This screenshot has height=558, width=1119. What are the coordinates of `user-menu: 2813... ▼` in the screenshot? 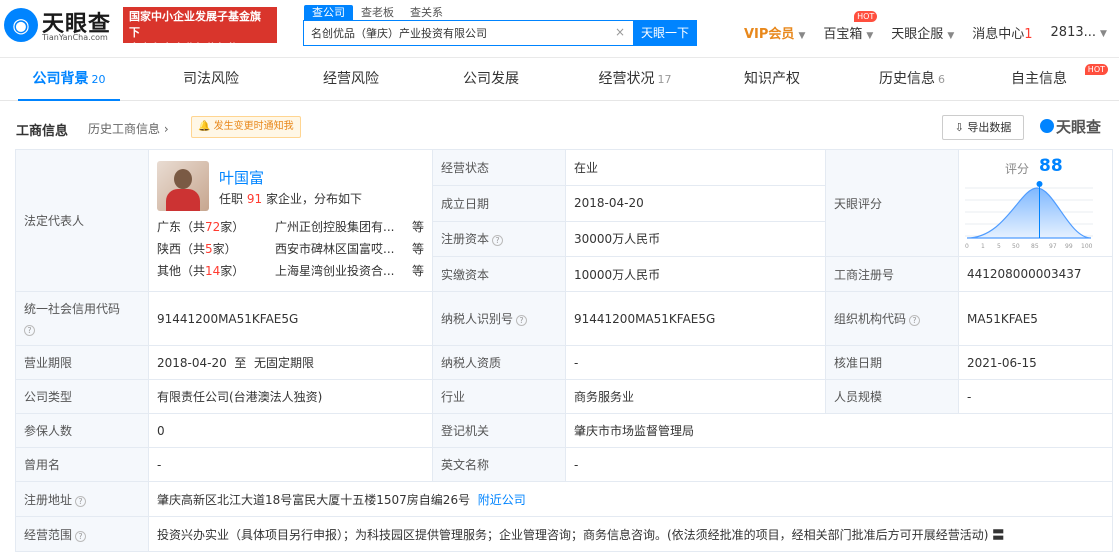 It's located at (1079, 32).